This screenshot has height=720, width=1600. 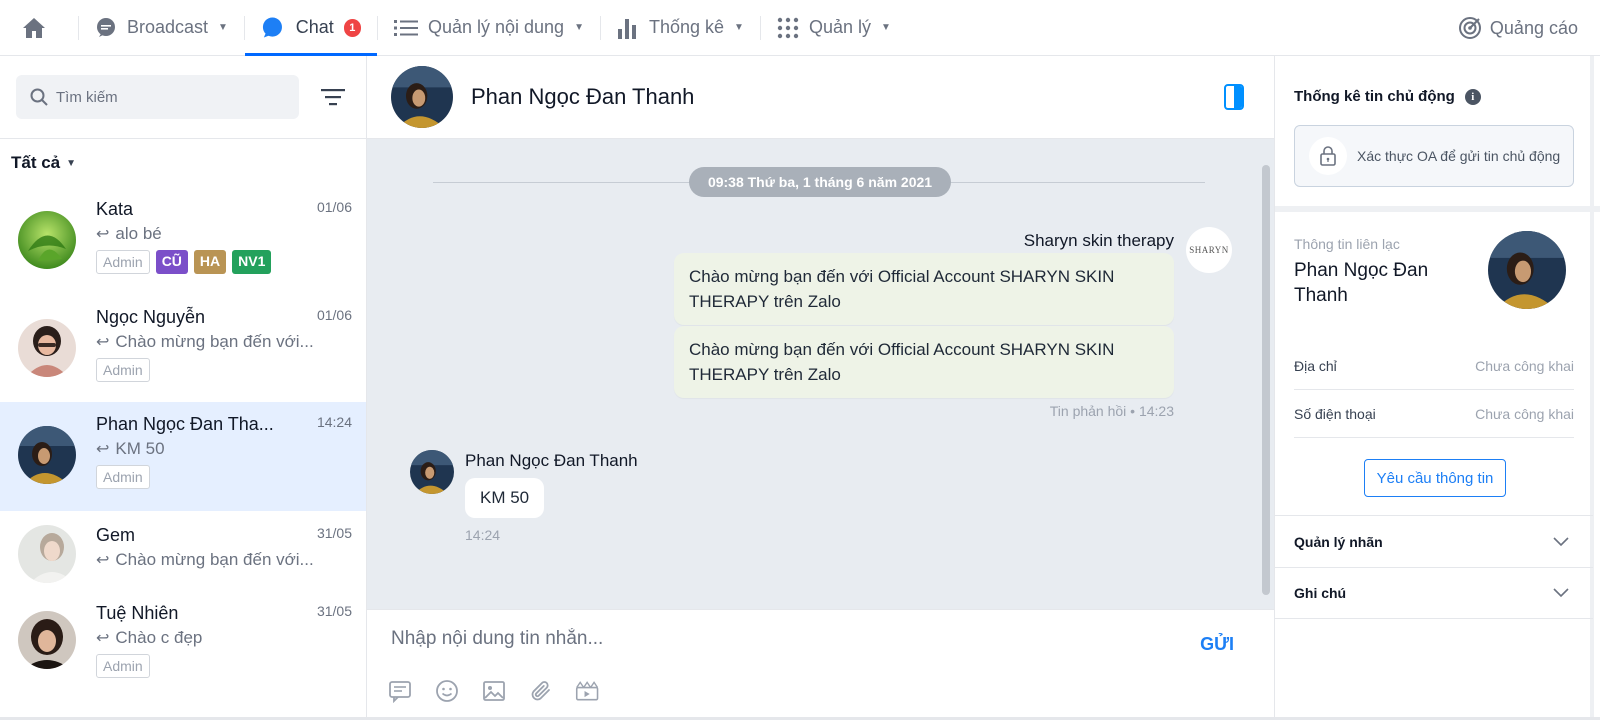 What do you see at coordinates (333, 97) in the screenshot?
I see `filter-button` at bounding box center [333, 97].